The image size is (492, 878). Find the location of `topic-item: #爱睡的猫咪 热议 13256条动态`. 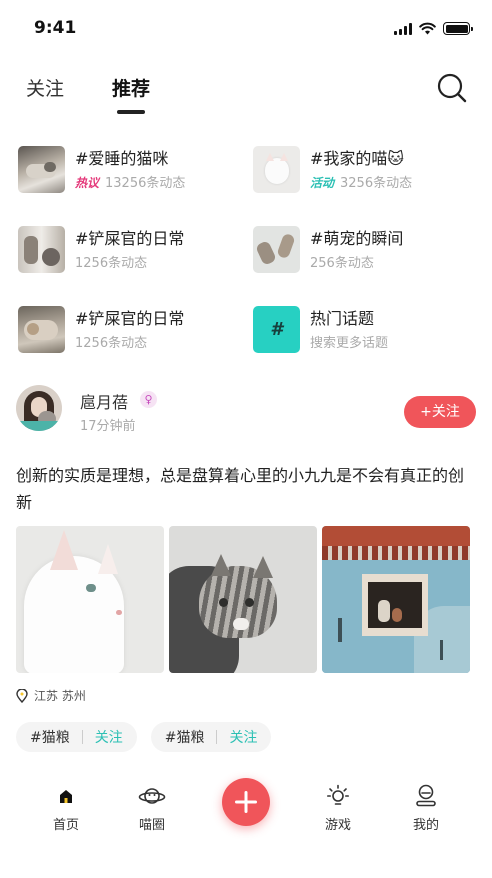

topic-item: #爱睡的猫咪 热议 13256条动态 is located at coordinates (135, 169).